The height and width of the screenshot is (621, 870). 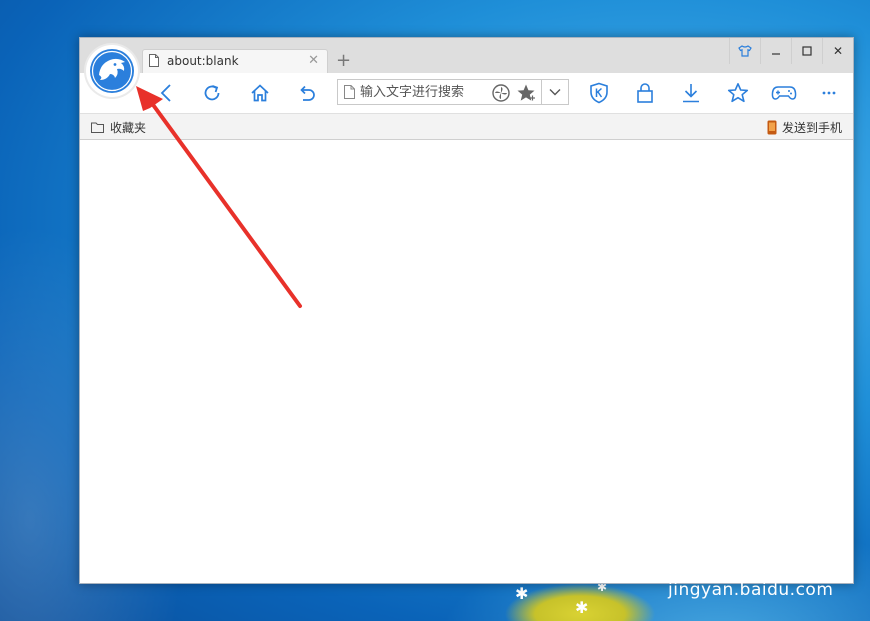 I want to click on download-icon, so click(x=691, y=93).